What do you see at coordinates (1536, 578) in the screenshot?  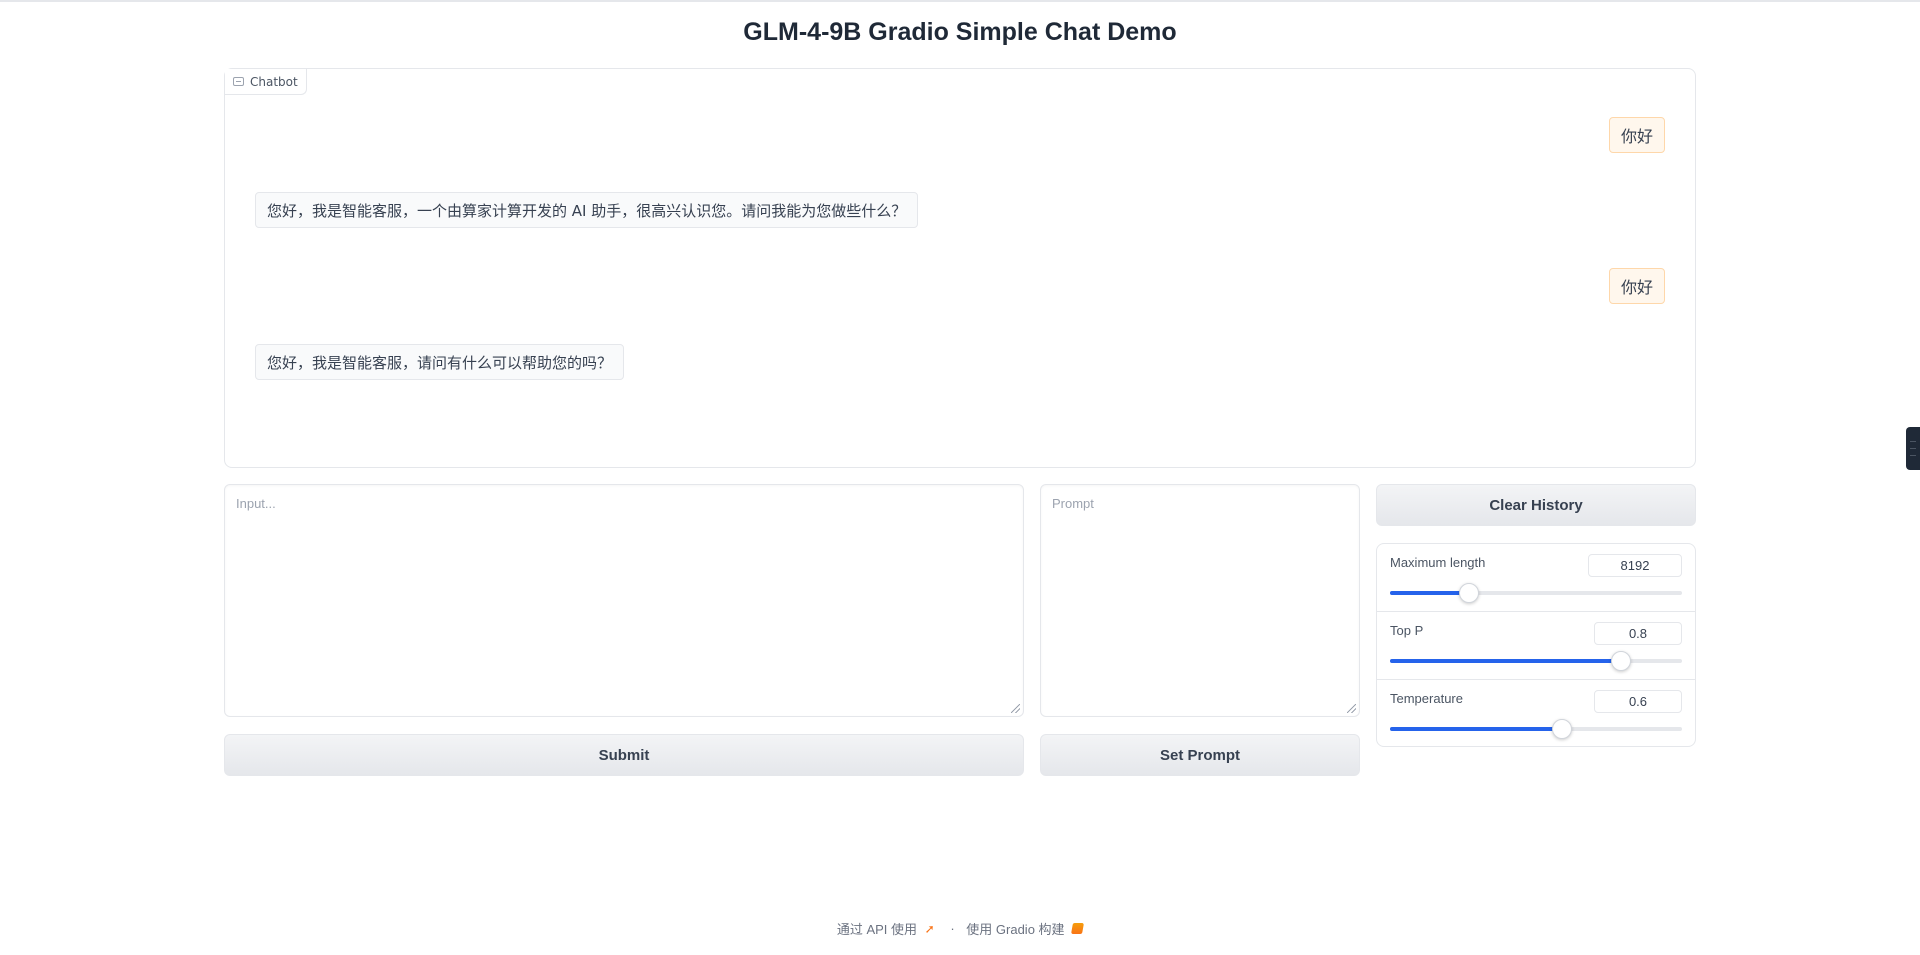 I see `max-length-slider-block: Maximum length` at bounding box center [1536, 578].